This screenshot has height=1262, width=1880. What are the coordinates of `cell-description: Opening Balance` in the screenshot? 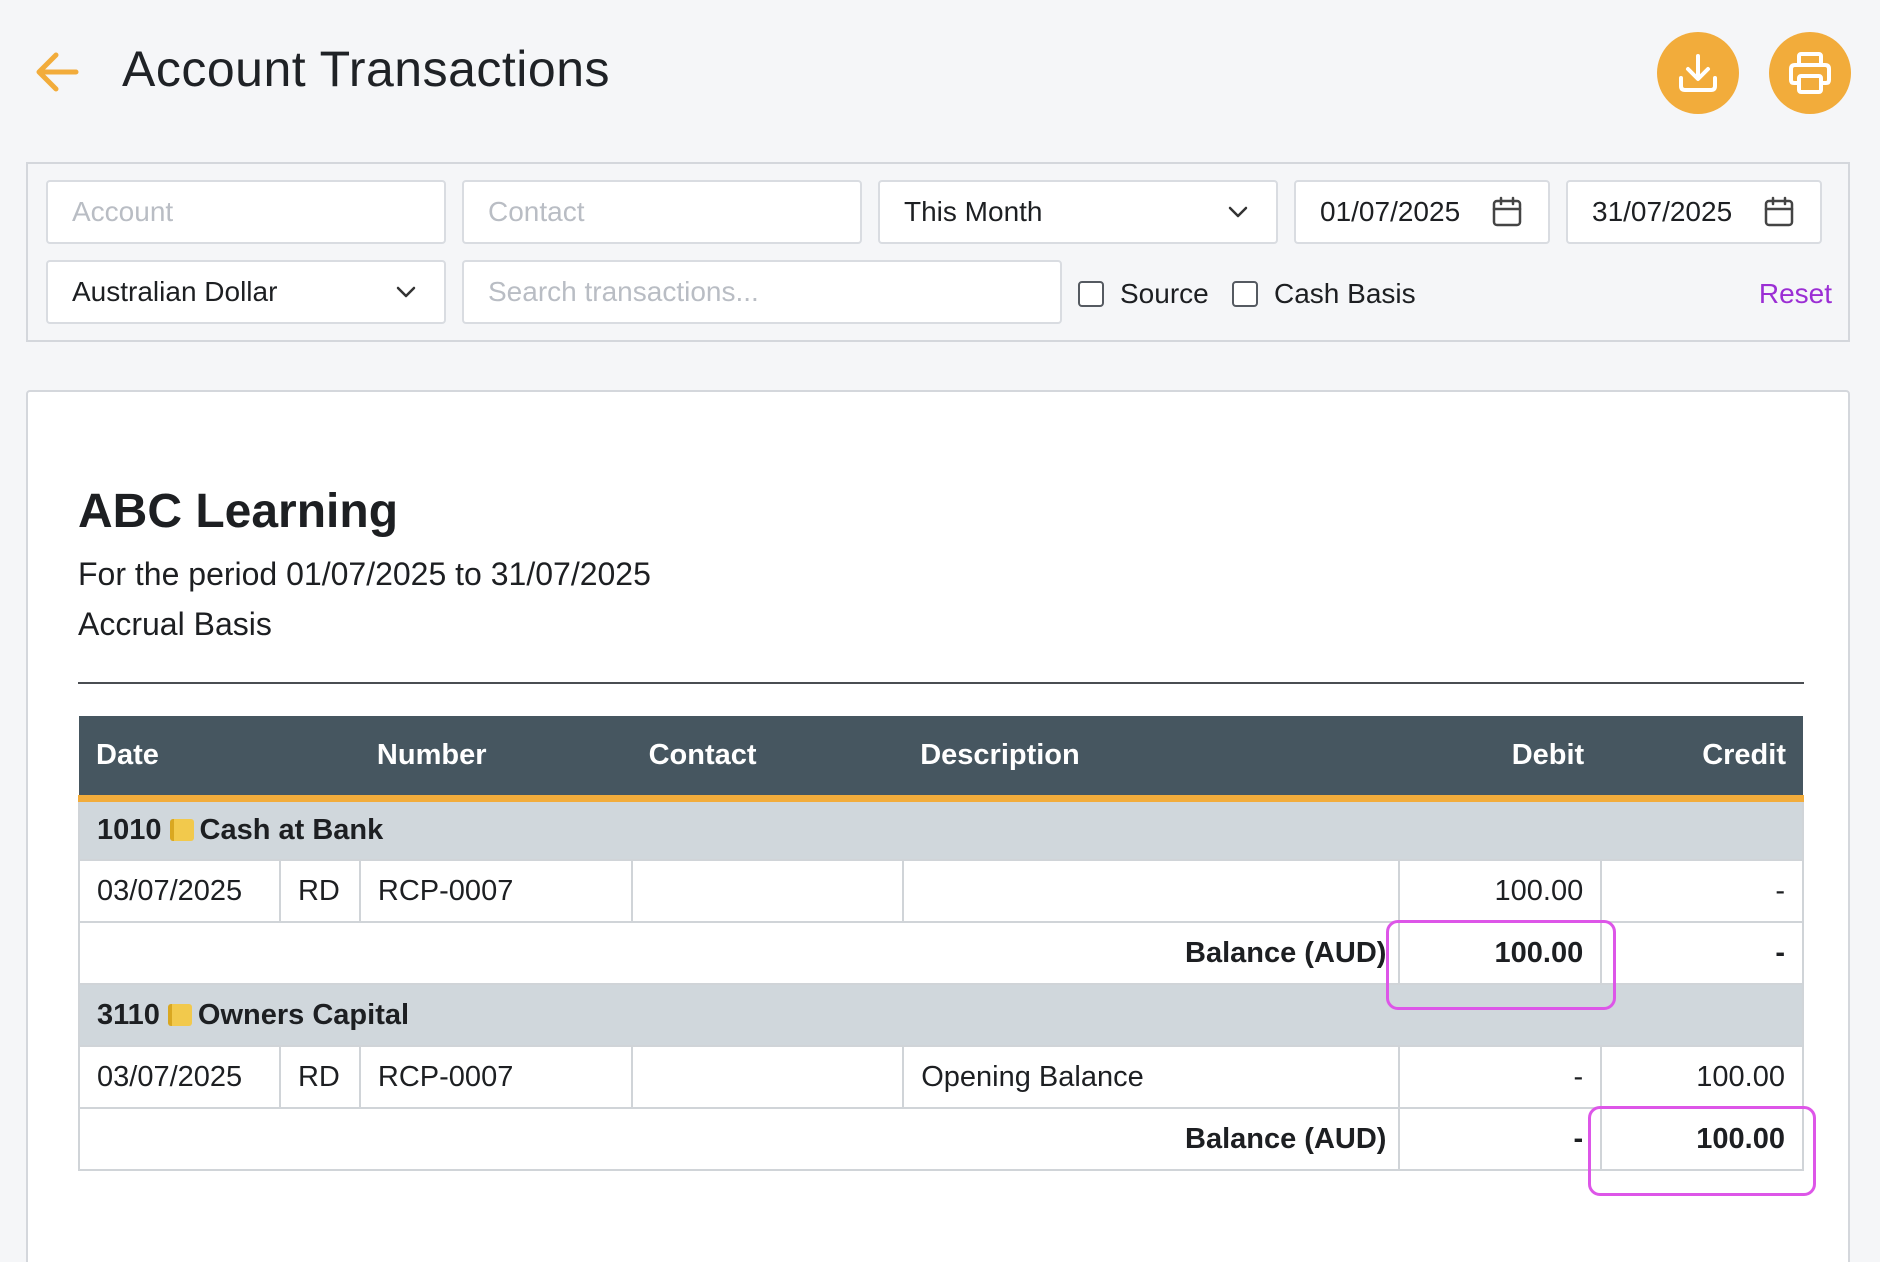 It's located at (1151, 1077).